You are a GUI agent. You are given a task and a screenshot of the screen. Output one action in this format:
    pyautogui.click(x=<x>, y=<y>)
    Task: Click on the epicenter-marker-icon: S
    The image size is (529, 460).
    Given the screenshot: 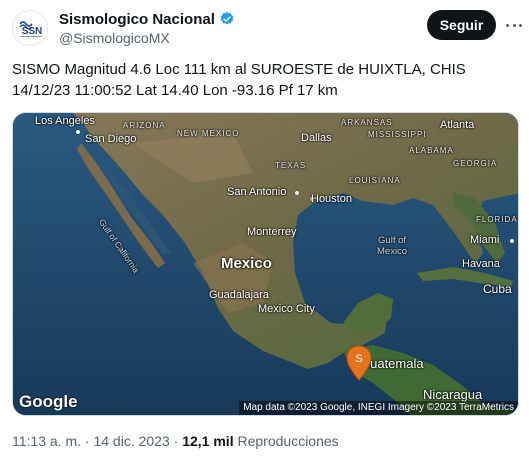 What is the action you would take?
    pyautogui.click(x=359, y=363)
    